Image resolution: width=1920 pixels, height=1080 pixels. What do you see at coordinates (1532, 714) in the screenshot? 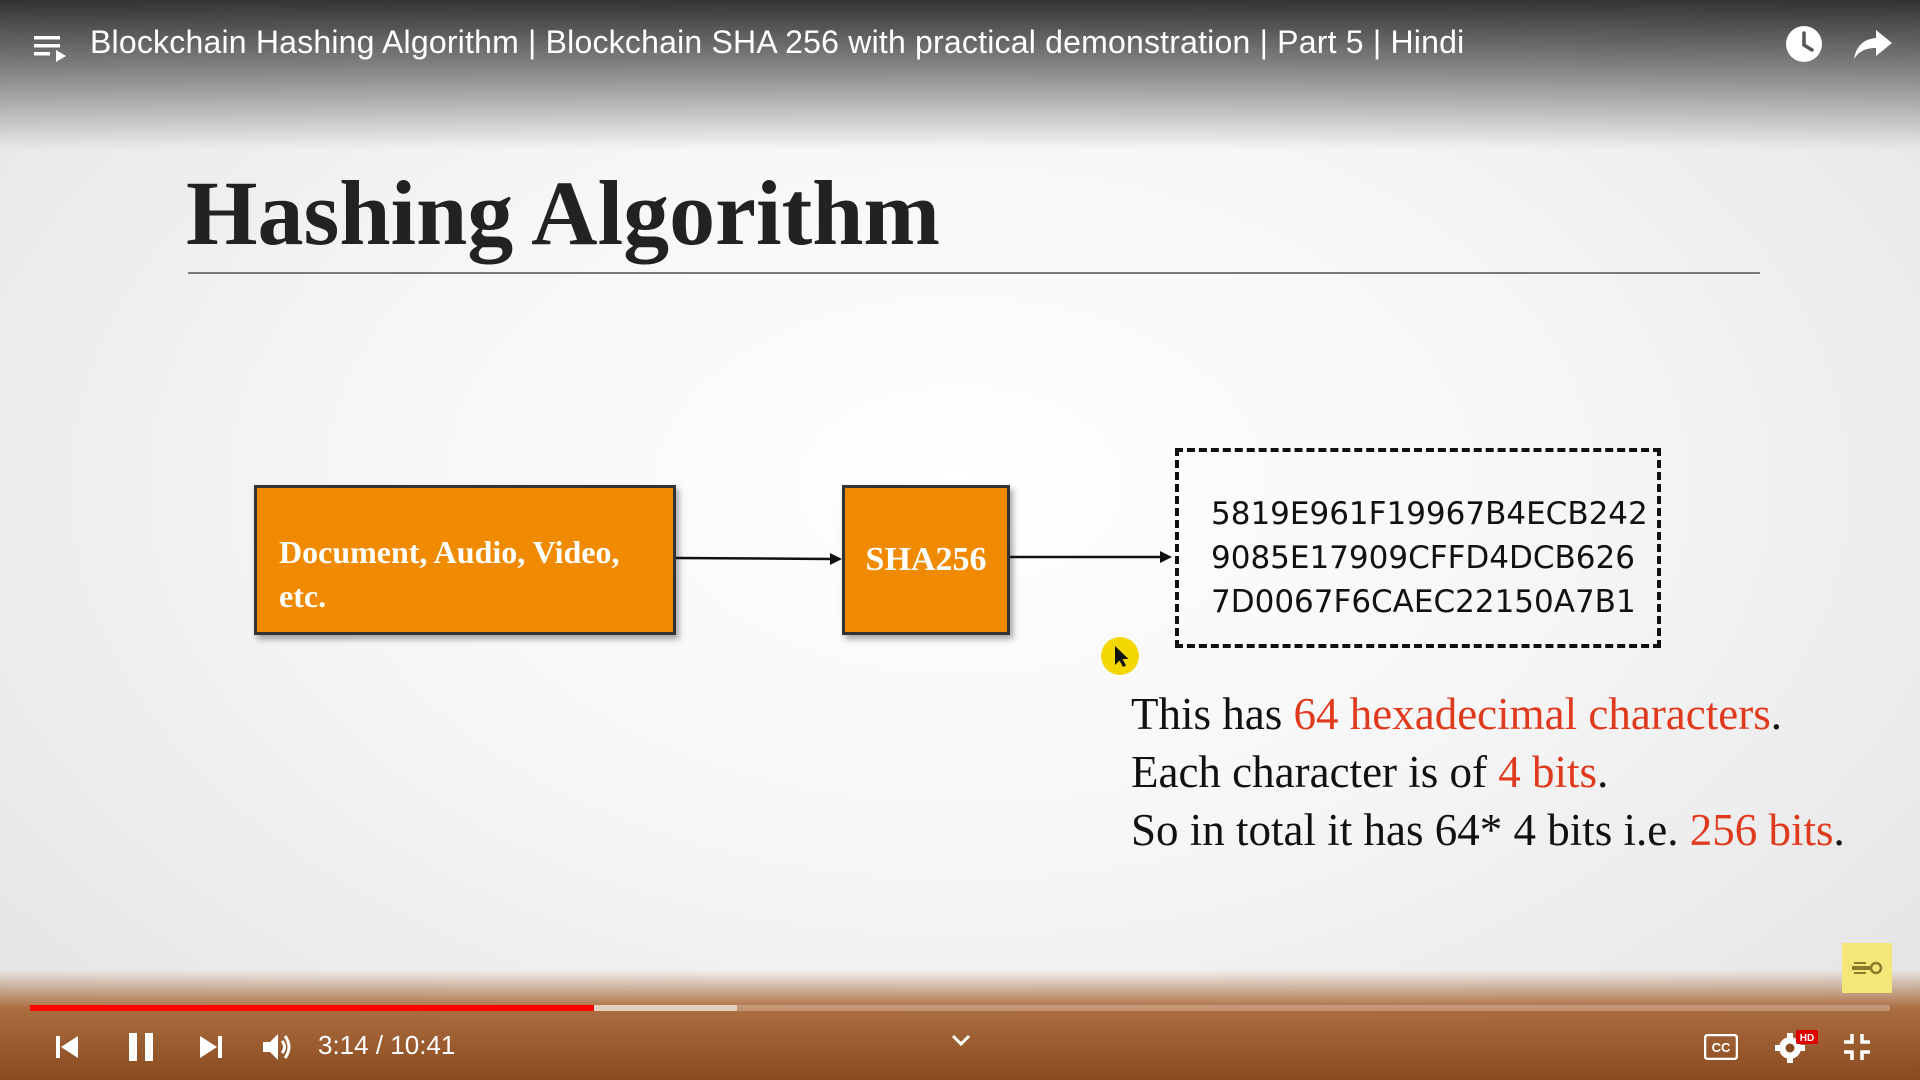
I see `desc-highlight-1: 64 hexadecimal characters` at bounding box center [1532, 714].